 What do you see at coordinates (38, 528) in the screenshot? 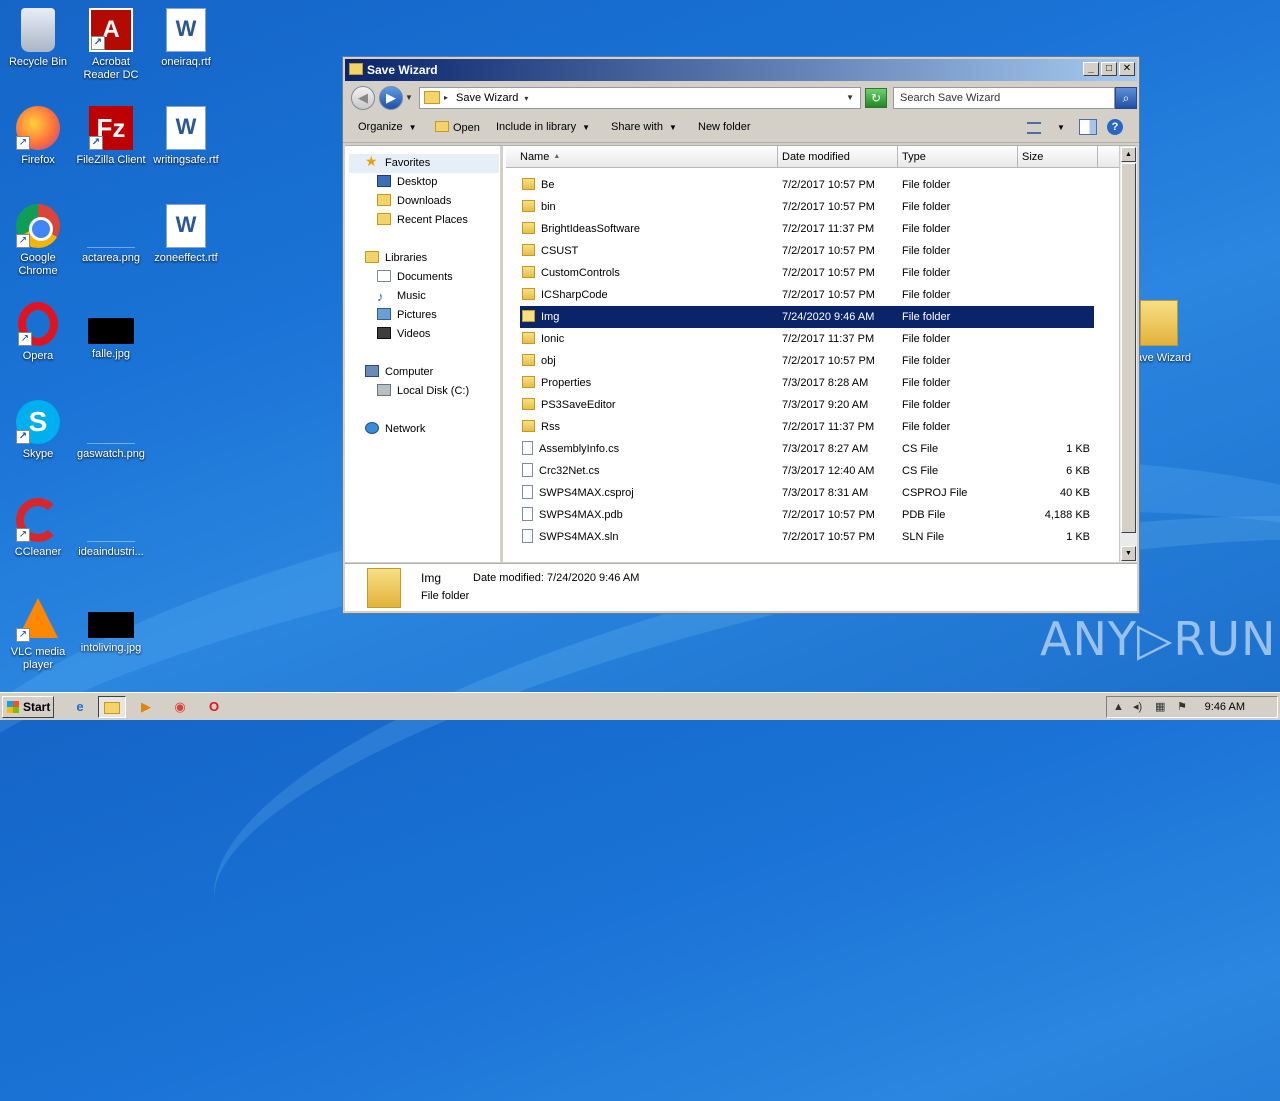
I see `desktop-icon-ccleaner: ↗ CCleaner` at bounding box center [38, 528].